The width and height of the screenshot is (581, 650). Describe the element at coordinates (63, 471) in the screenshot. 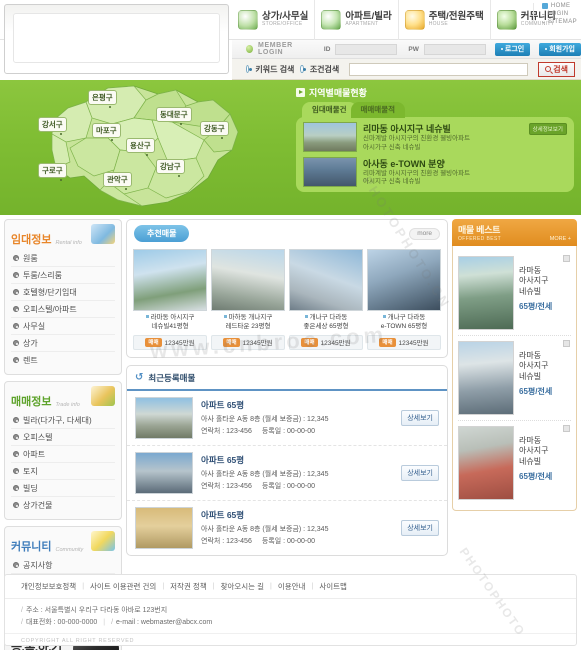

I see `sidebar-item-land: 토지` at that location.